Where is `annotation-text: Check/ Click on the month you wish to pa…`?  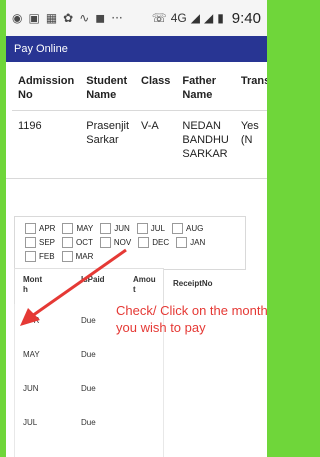 annotation-text: Check/ Click on the month you wish to pa… is located at coordinates (191, 319).